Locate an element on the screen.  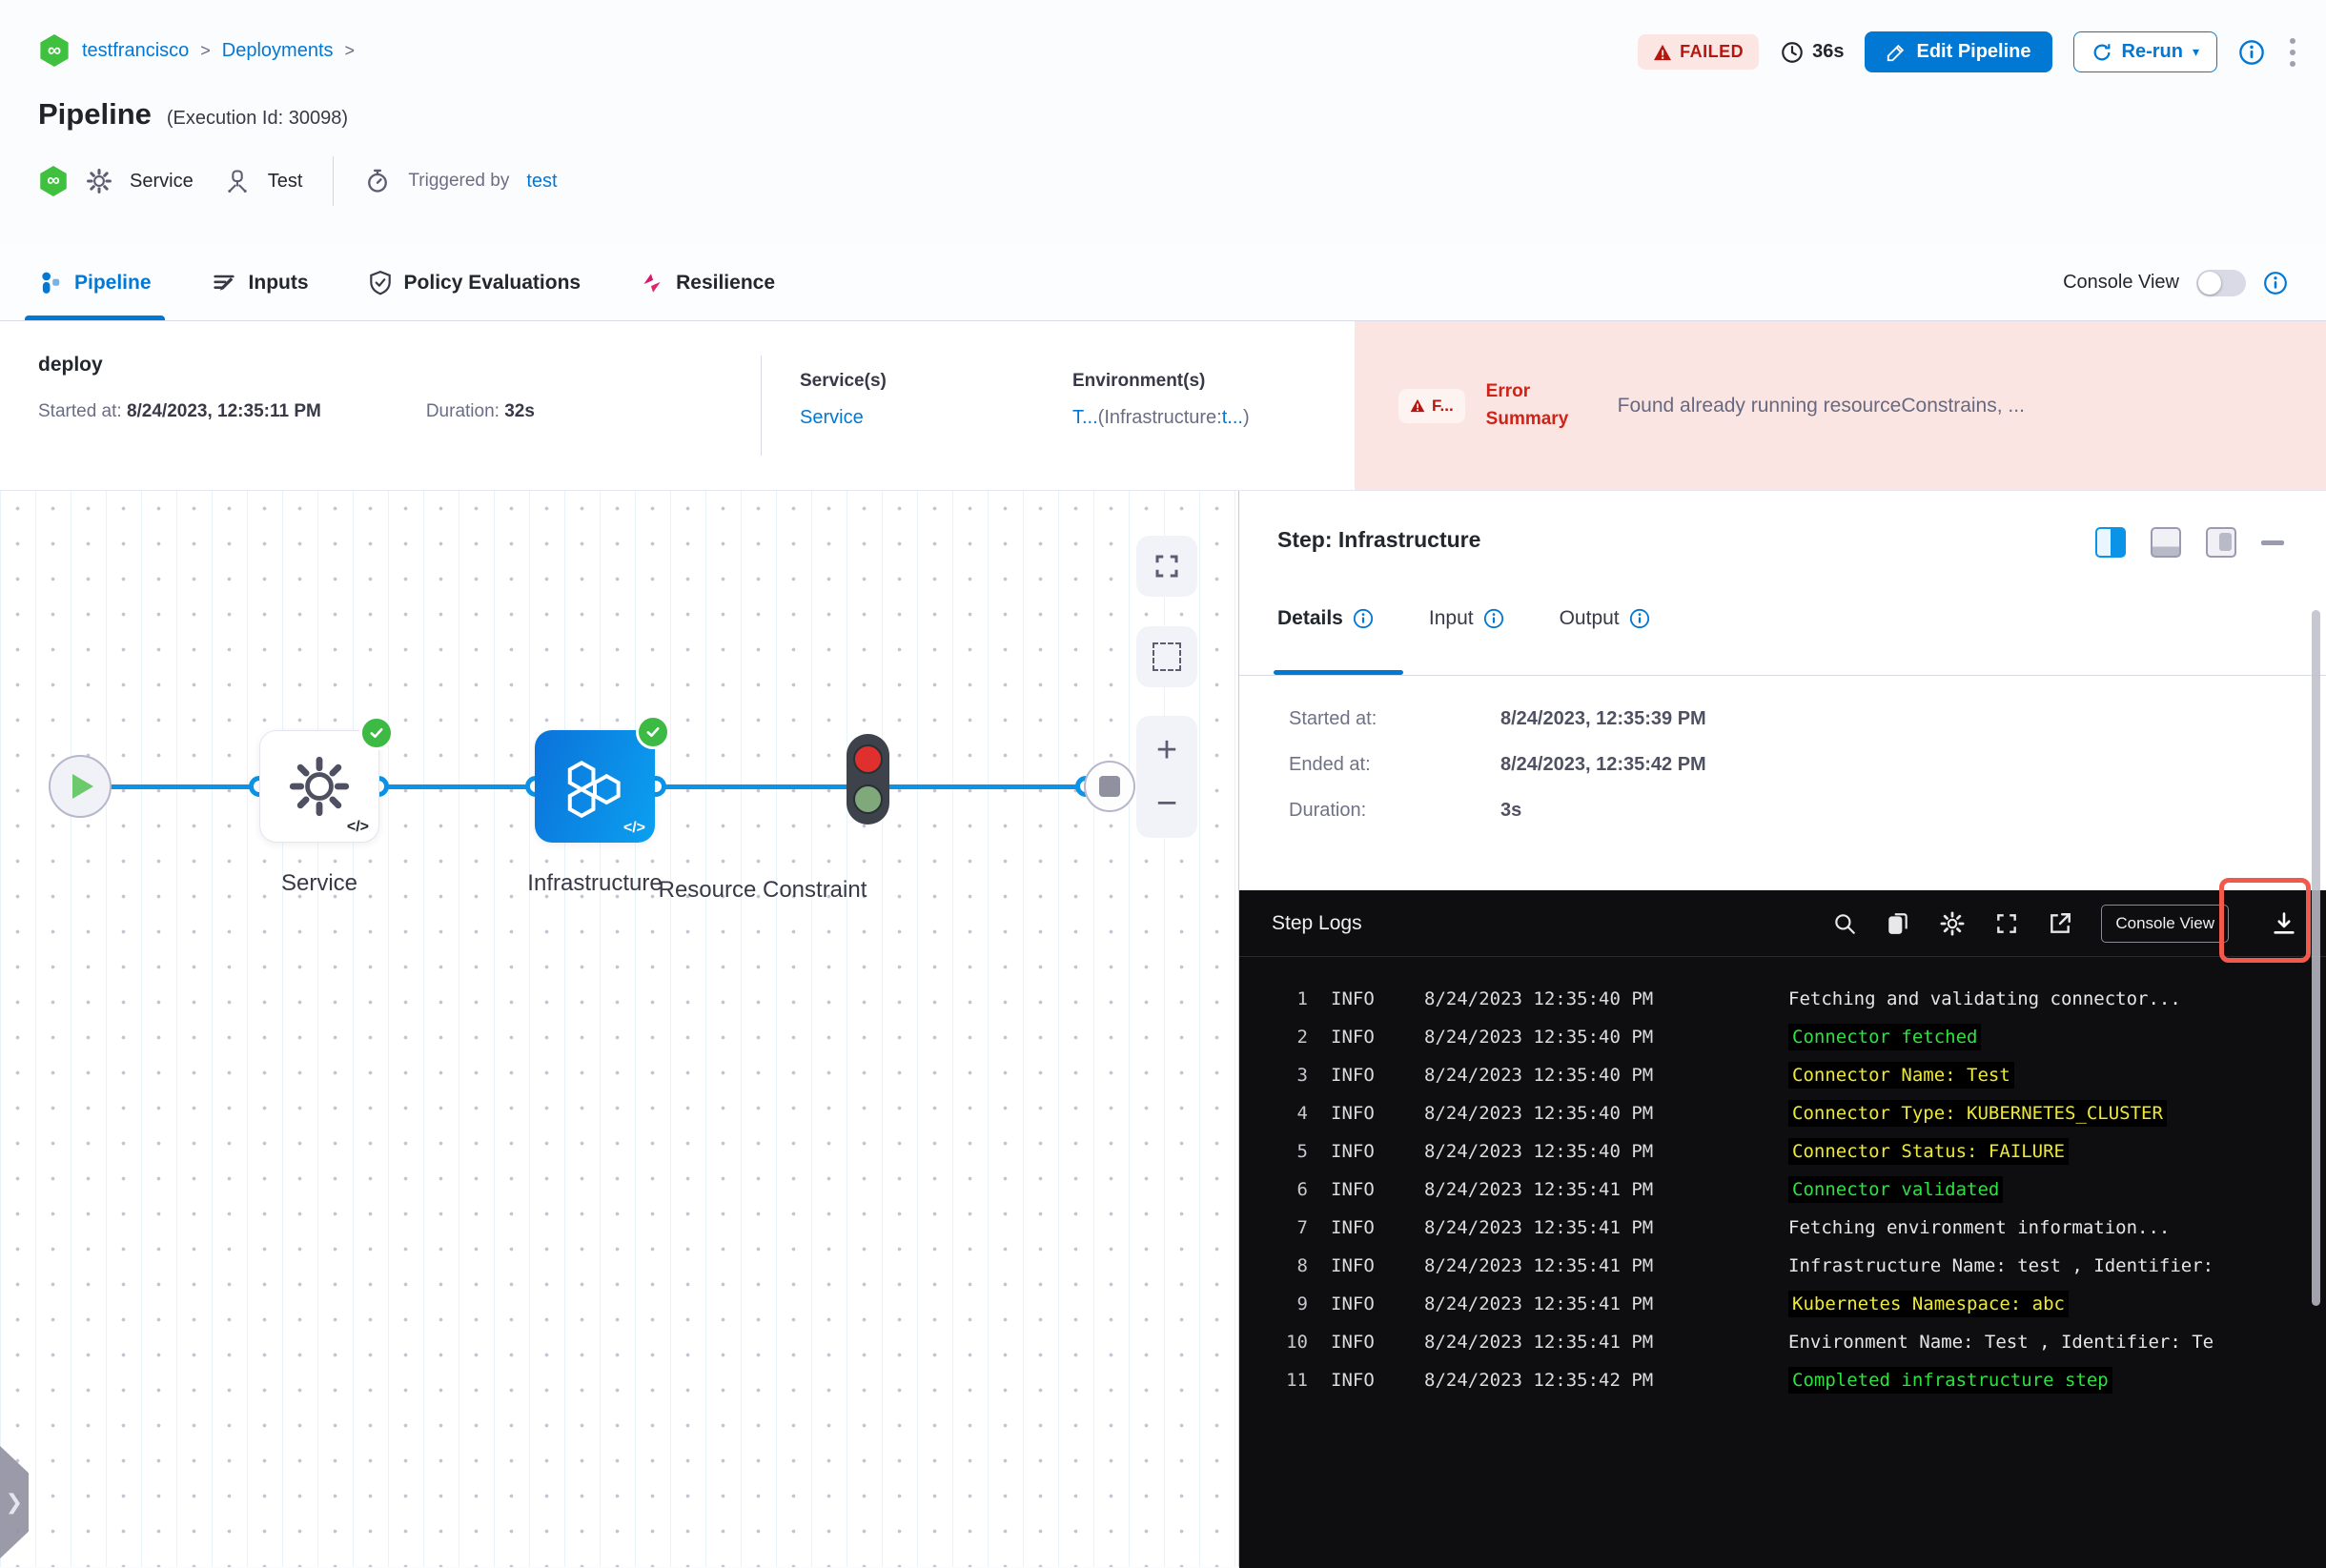
zoom-in-button: + is located at coordinates (1166, 750).